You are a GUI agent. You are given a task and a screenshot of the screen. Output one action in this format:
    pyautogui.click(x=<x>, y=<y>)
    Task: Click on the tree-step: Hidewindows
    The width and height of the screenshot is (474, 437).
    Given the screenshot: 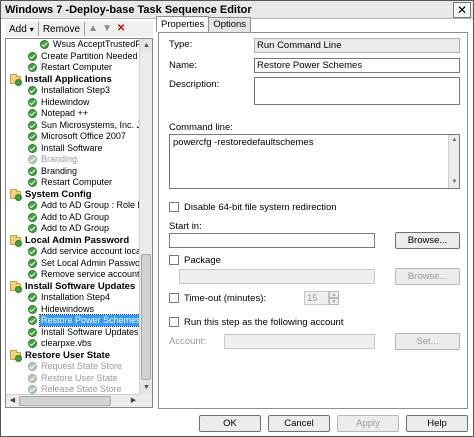 What is the action you would take?
    pyautogui.click(x=61, y=309)
    